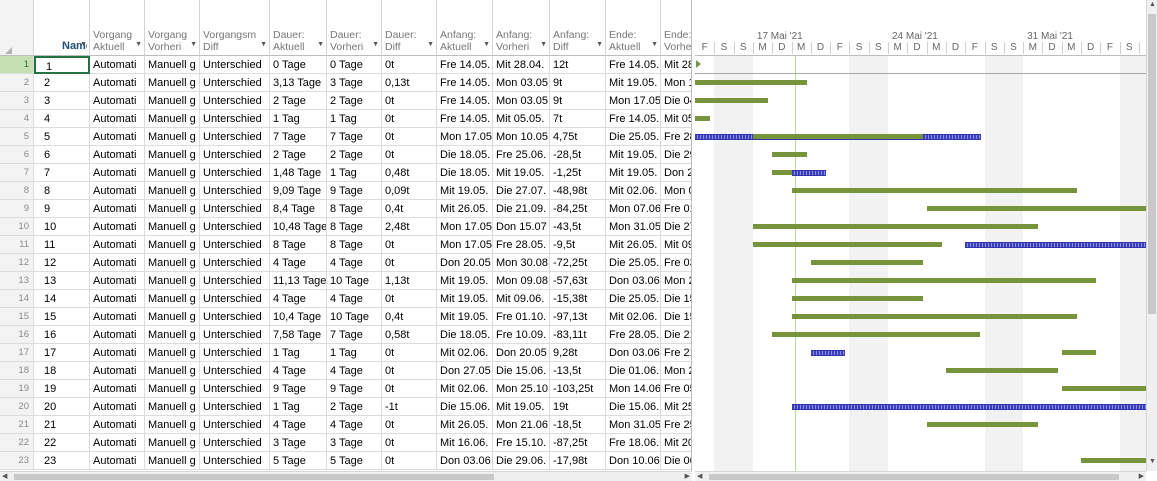 The width and height of the screenshot is (1157, 481). What do you see at coordinates (17, 101) in the screenshot?
I see `row-number: 3` at bounding box center [17, 101].